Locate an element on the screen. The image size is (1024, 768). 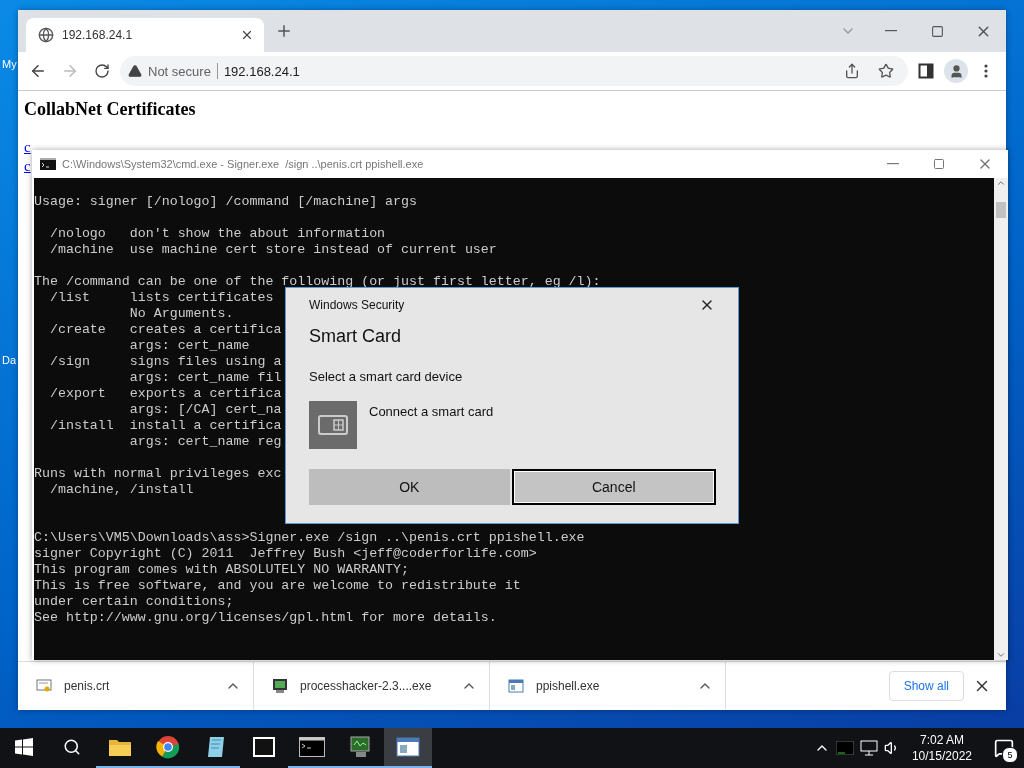
console-line: /machine use machine cert store instead of current user is located at coordinates (272, 249).